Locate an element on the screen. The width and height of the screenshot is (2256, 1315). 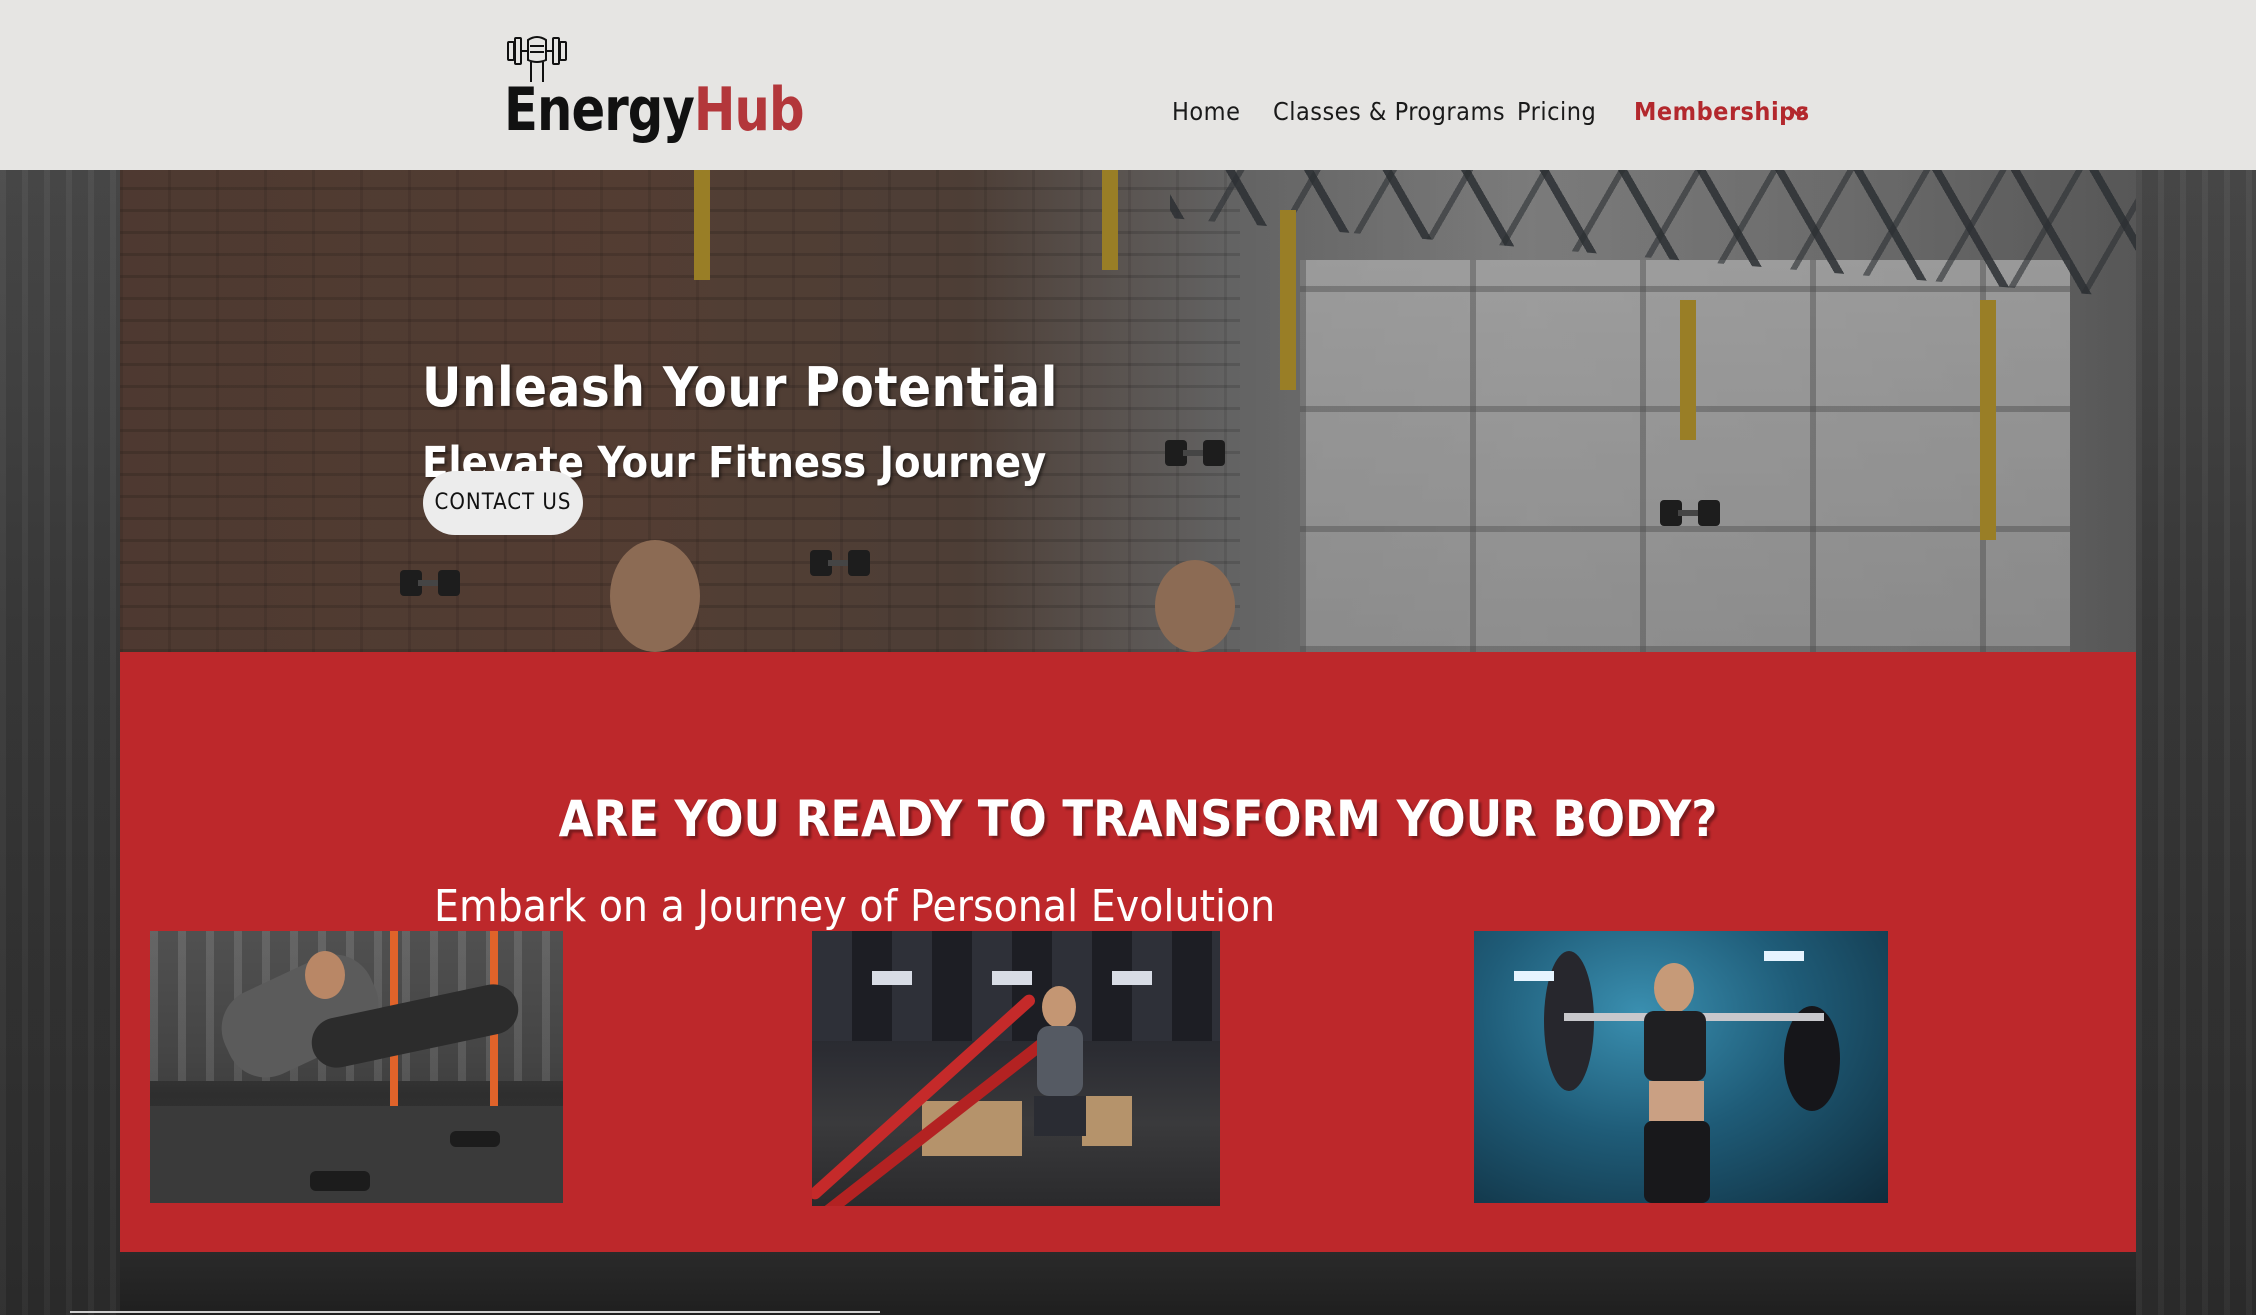
promo-title: ARE YOU READY TO TRANSFORM YOUR BODY? is located at coordinates (1138, 818).